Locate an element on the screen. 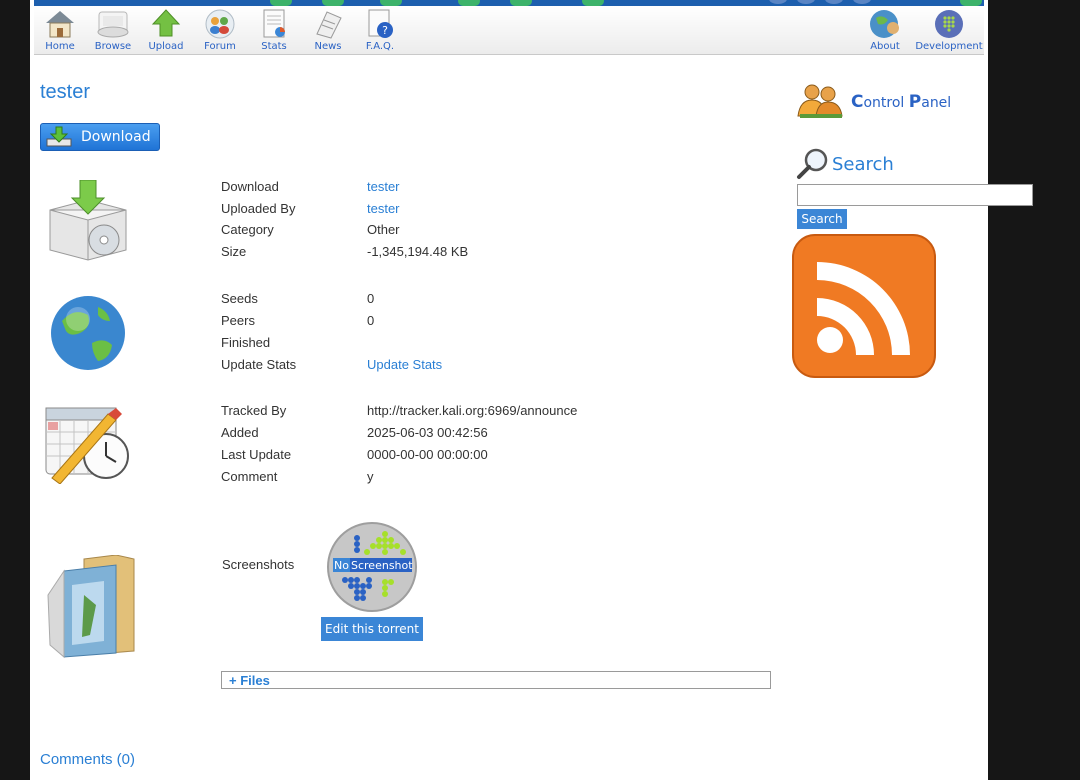 The width and height of the screenshot is (1080, 780). tracking-value-comment: y is located at coordinates (370, 476).